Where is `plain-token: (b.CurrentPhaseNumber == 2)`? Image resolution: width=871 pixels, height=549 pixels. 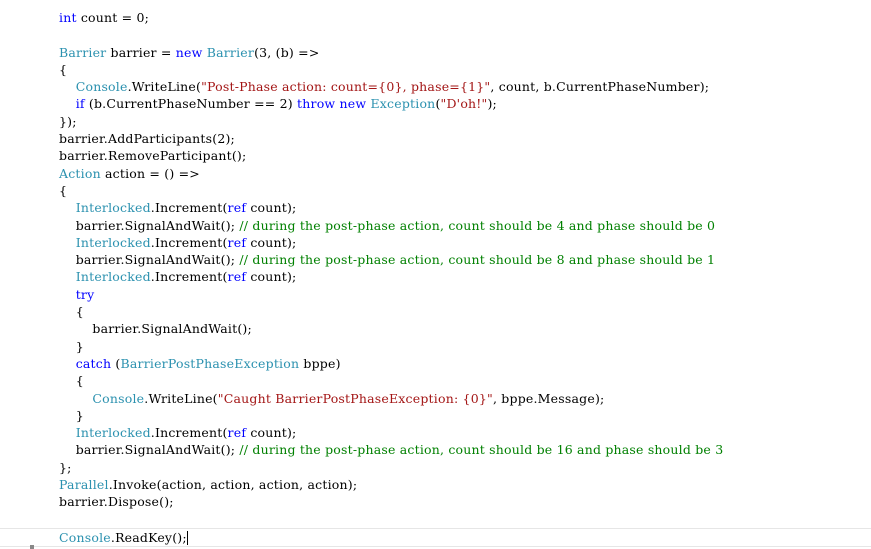
plain-token: (b.CurrentPhaseNumber == 2) is located at coordinates (191, 104).